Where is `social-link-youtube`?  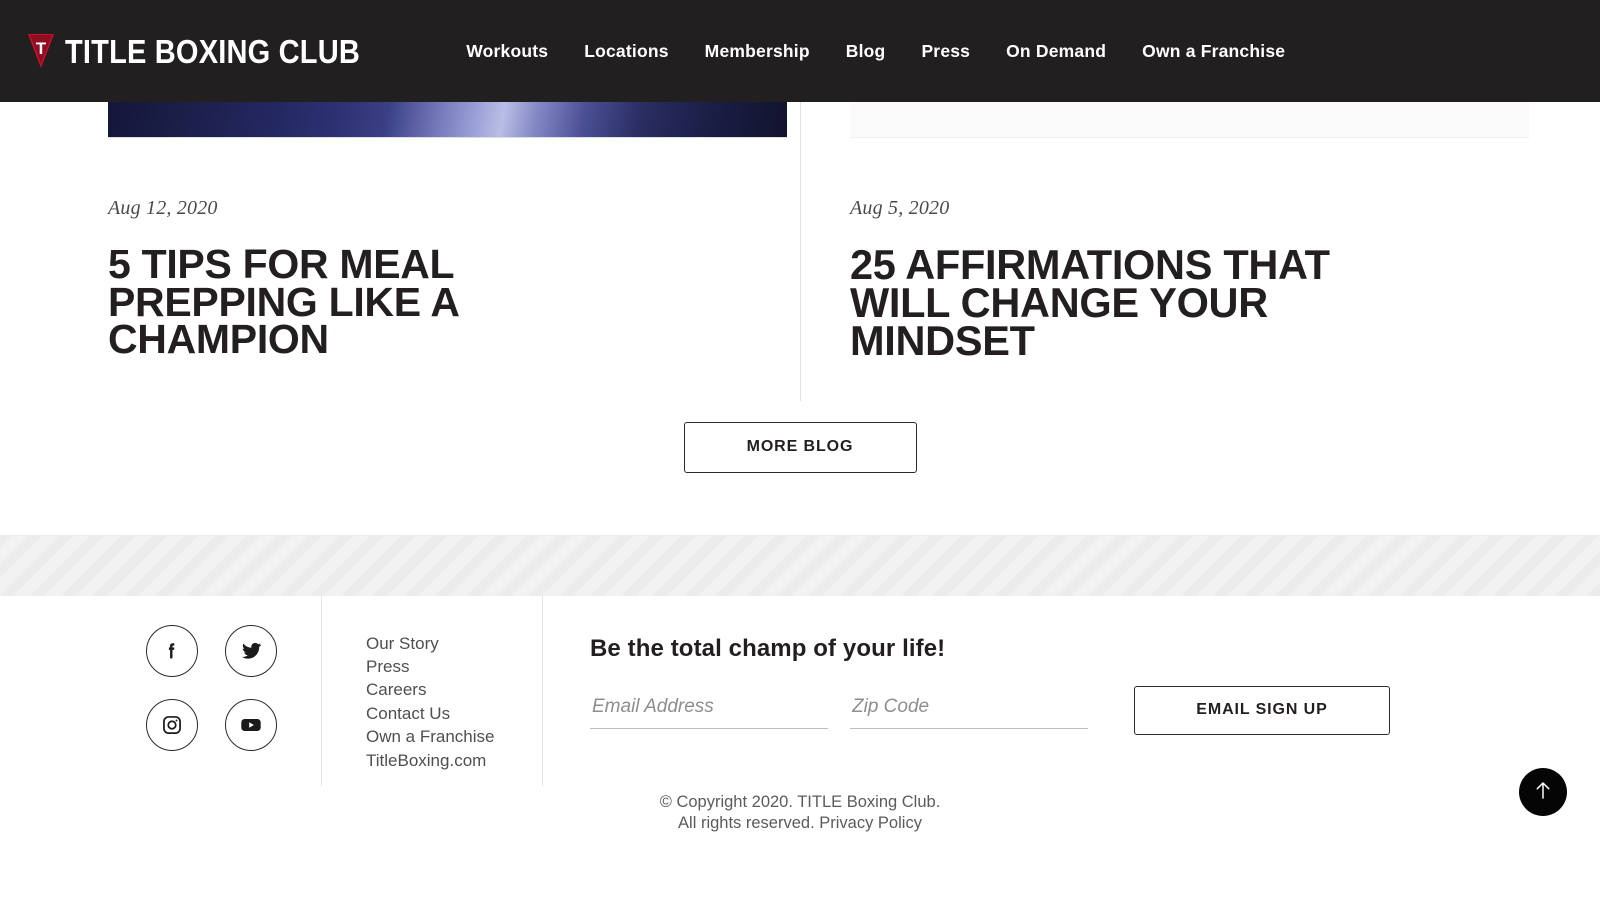 social-link-youtube is located at coordinates (251, 724).